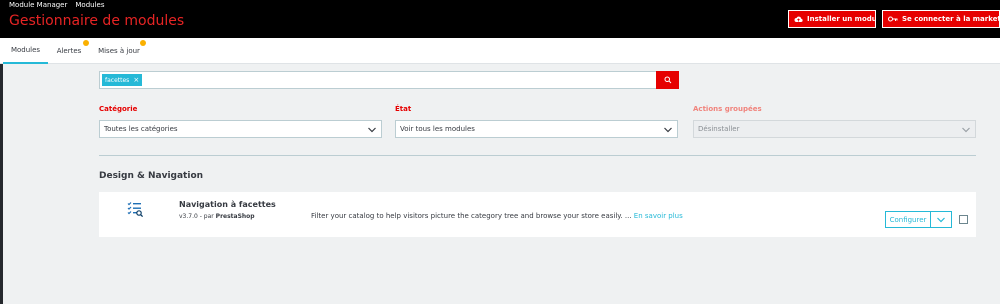 This screenshot has height=304, width=1000. I want to click on state-filter-label: État, so click(403, 109).